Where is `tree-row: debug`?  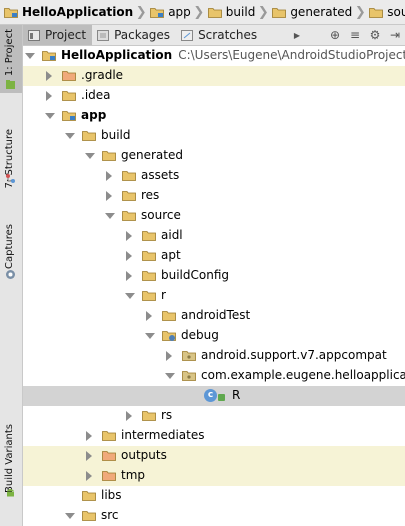 tree-row: debug is located at coordinates (214, 336).